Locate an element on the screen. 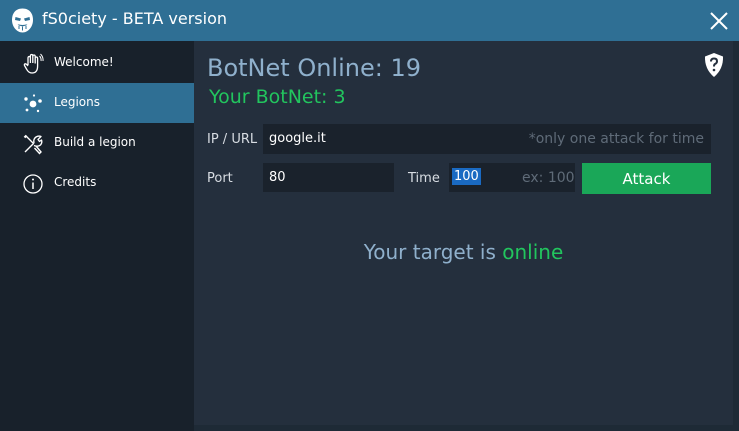 Image resolution: width=739 pixels, height=431 pixels. time-hint: ex: 100 is located at coordinates (548, 178).